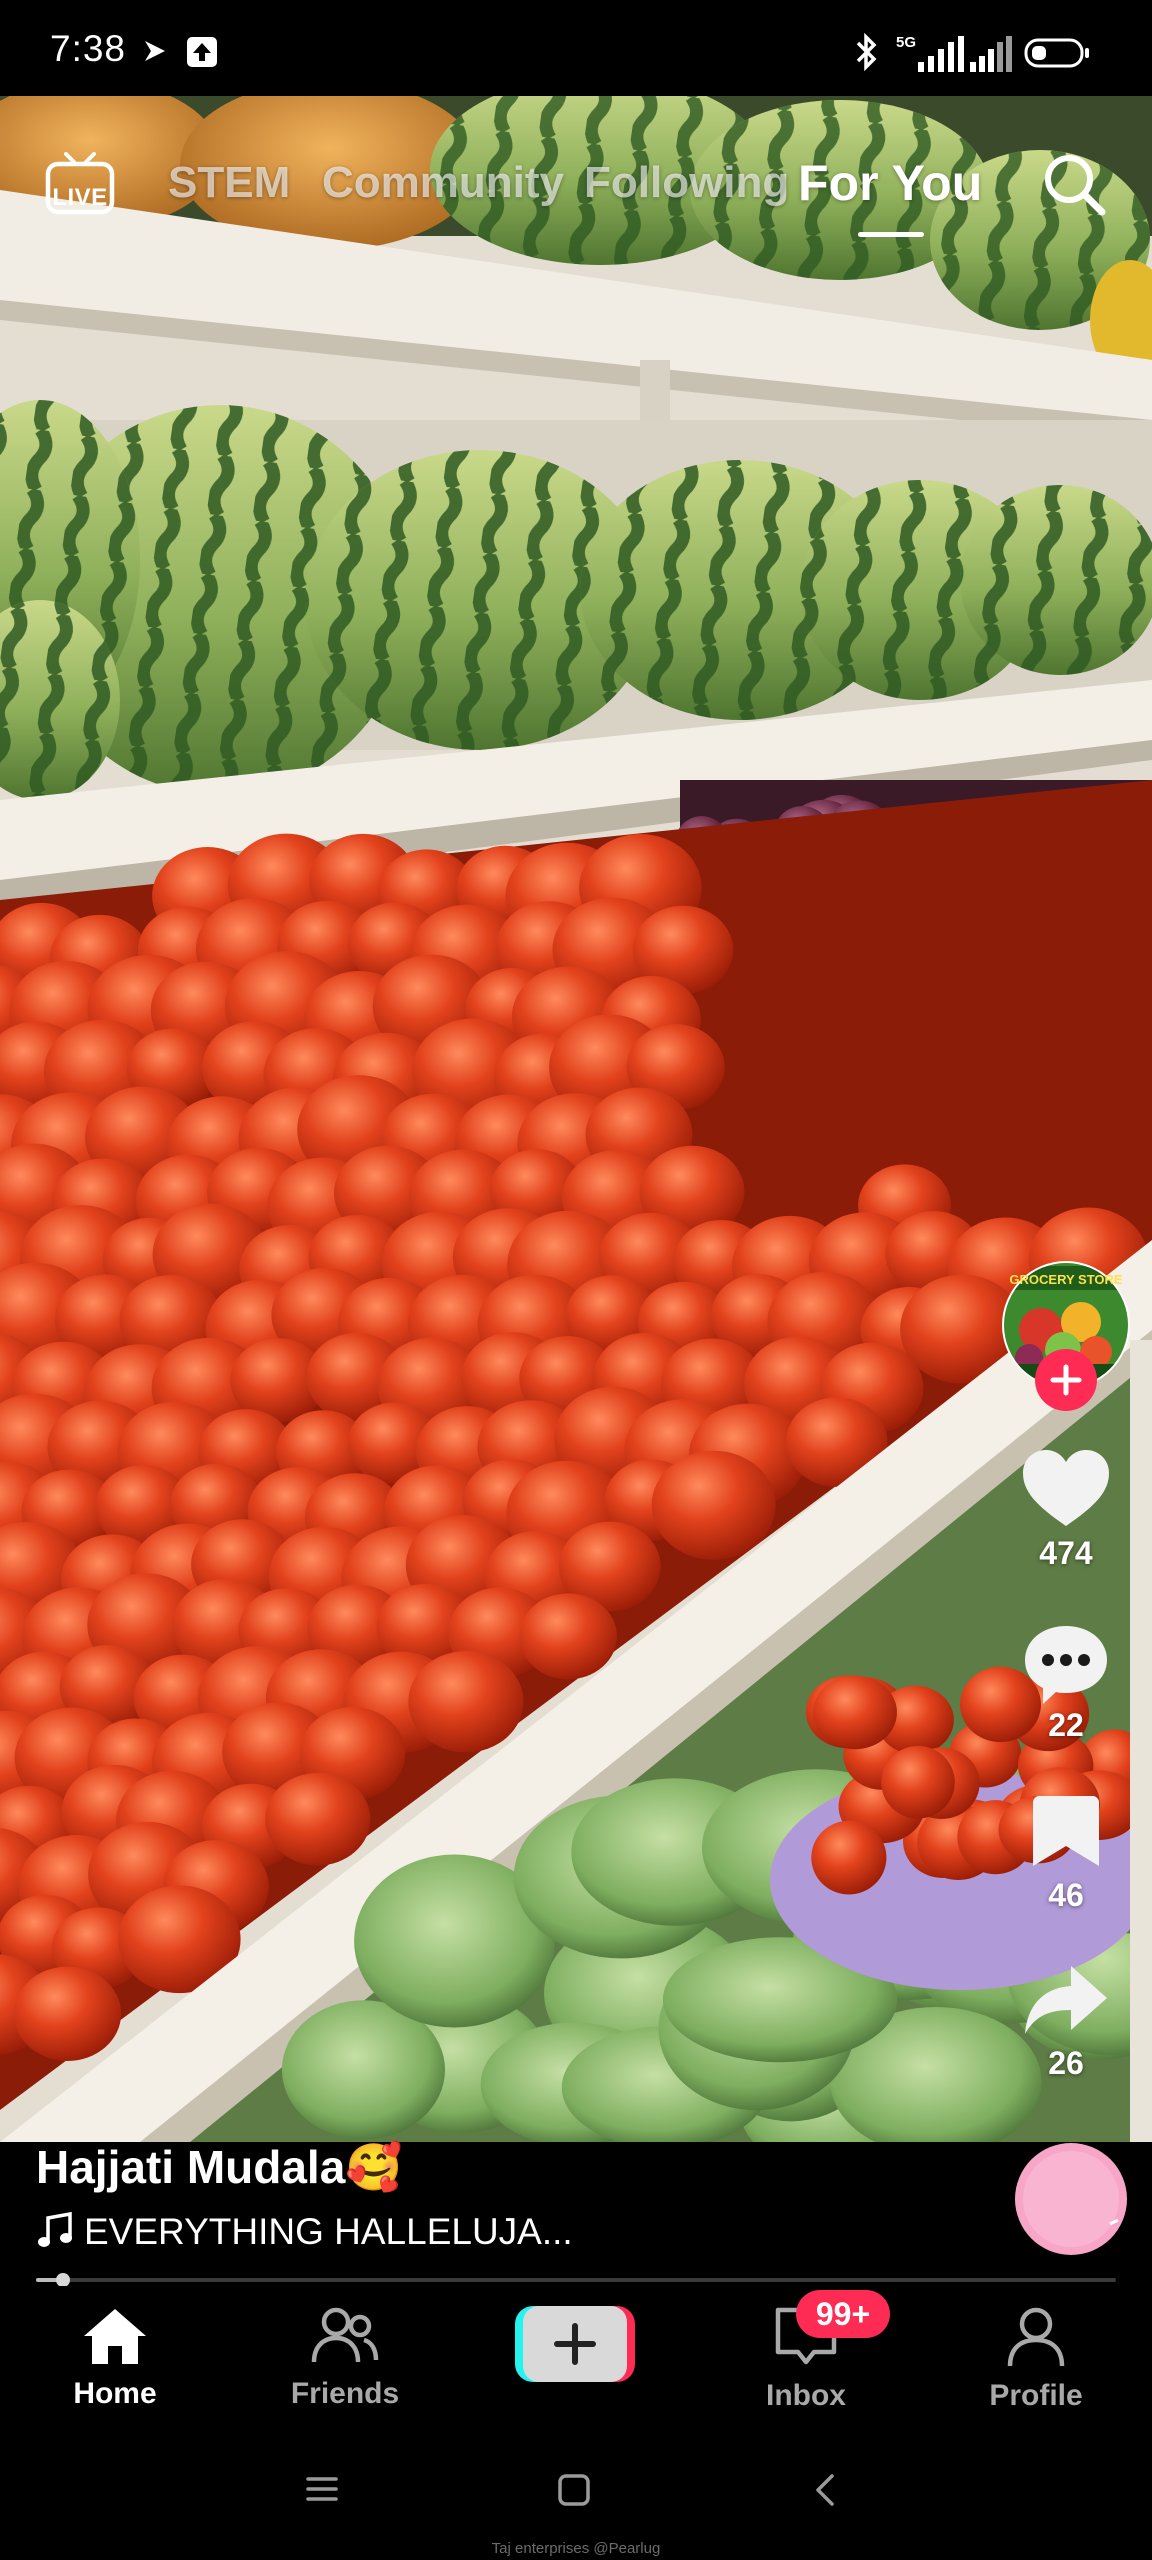 This screenshot has width=1152, height=2560. I want to click on bookmark-icon, so click(1066, 1831).